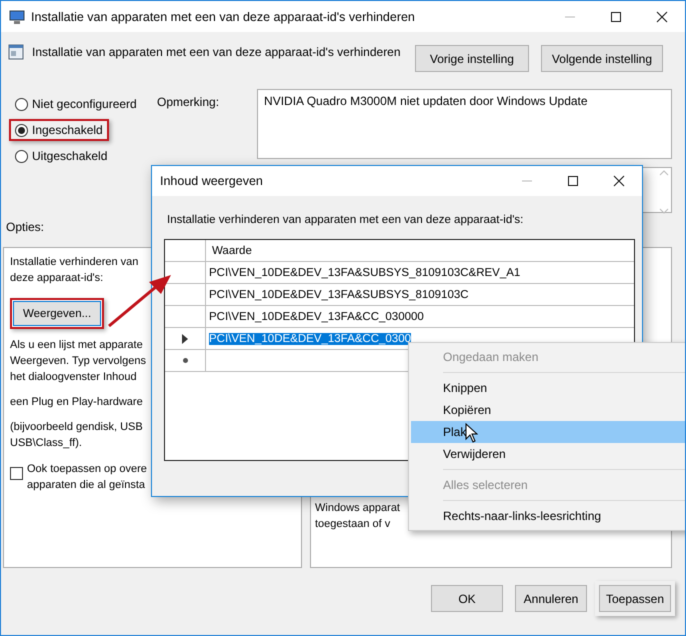  Describe the element at coordinates (139, 301) in the screenshot. I see `annotation-arrow-drawing` at that location.